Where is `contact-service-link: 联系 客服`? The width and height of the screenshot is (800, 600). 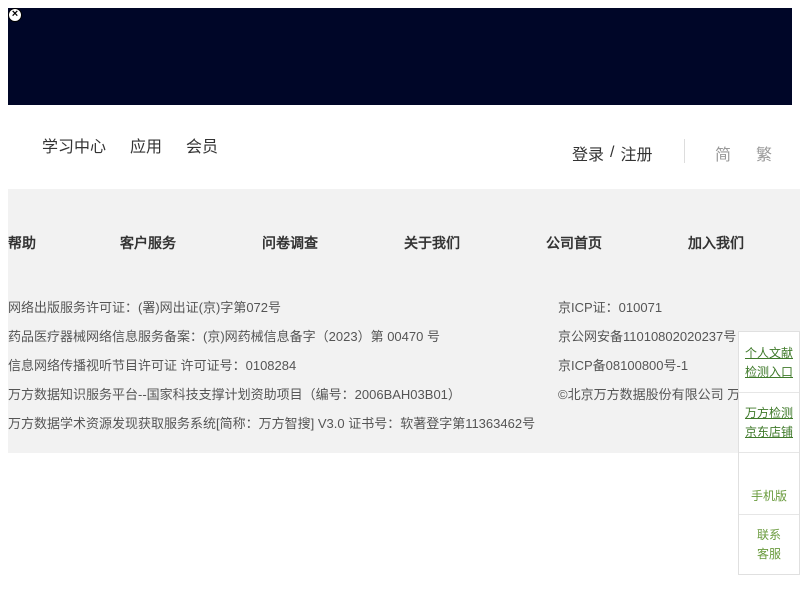
contact-service-link: 联系 客服 is located at coordinates (769, 545).